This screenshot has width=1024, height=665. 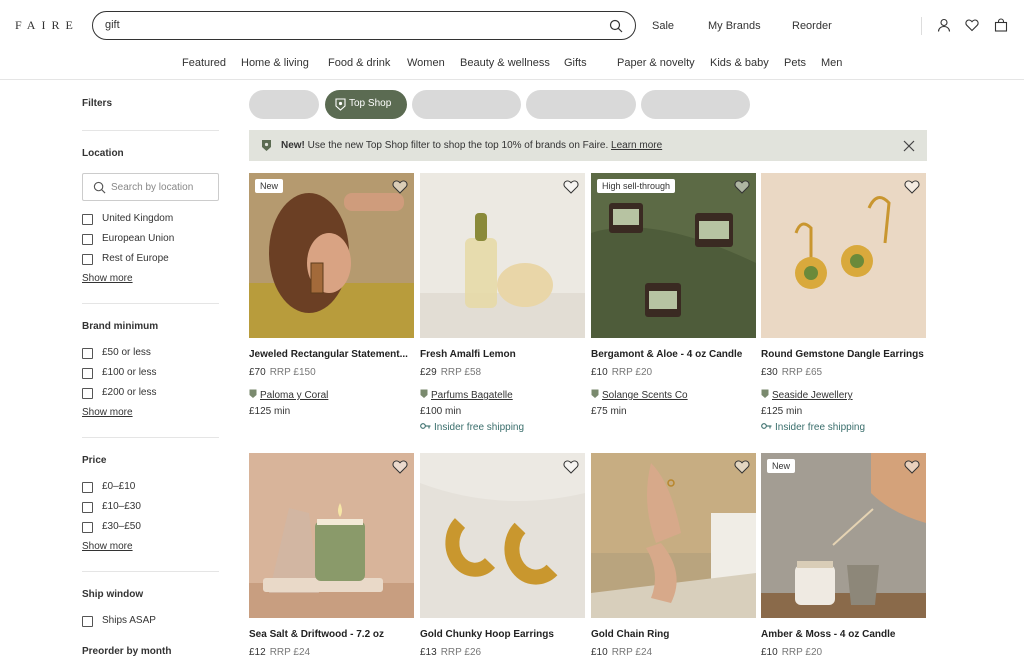 What do you see at coordinates (331, 634) in the screenshot?
I see `product-name: Sea Salt & Driftwood - 7.2 oz` at bounding box center [331, 634].